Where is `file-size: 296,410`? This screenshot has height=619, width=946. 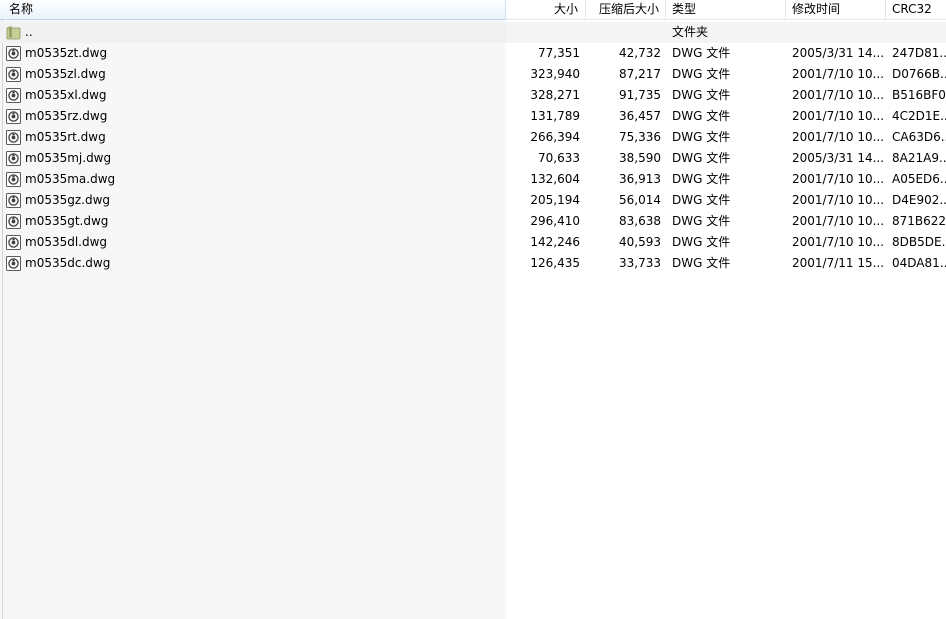 file-size: 296,410 is located at coordinates (555, 221).